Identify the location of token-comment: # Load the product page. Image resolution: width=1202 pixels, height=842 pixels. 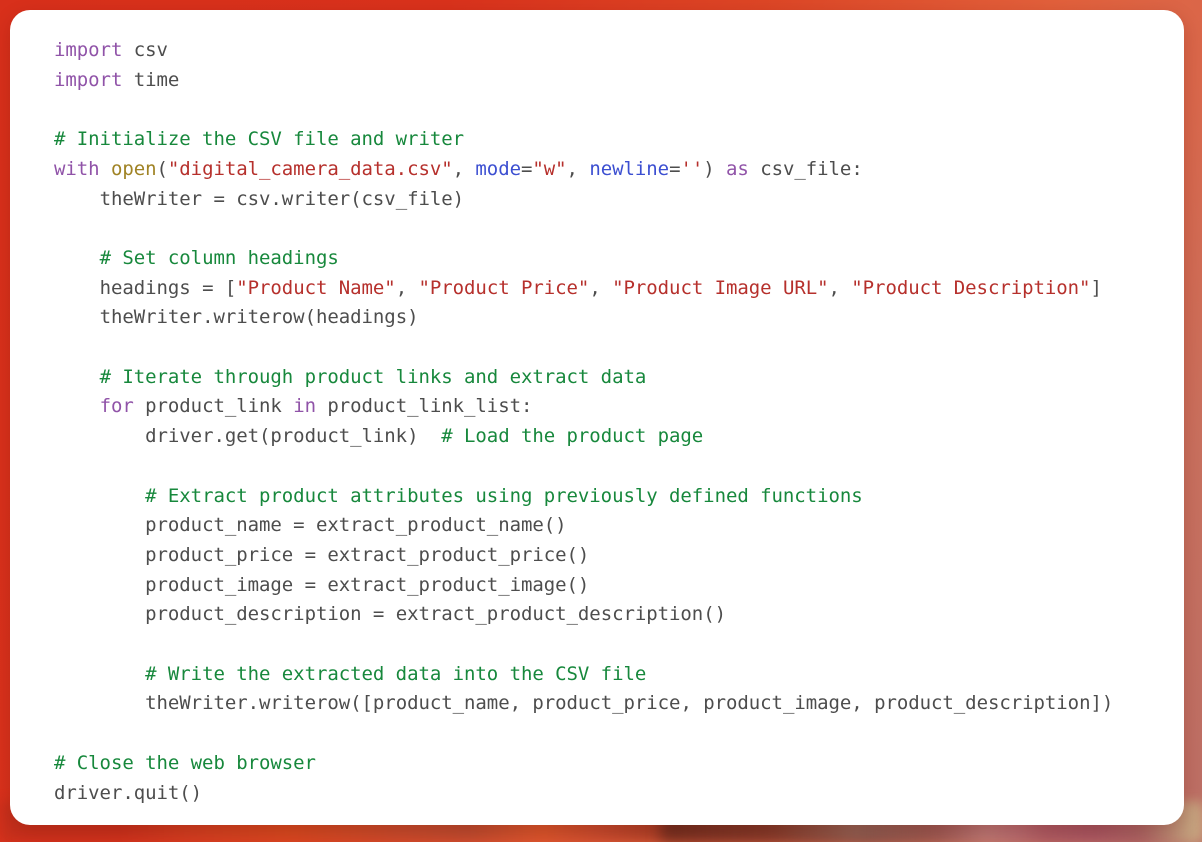
(572, 436).